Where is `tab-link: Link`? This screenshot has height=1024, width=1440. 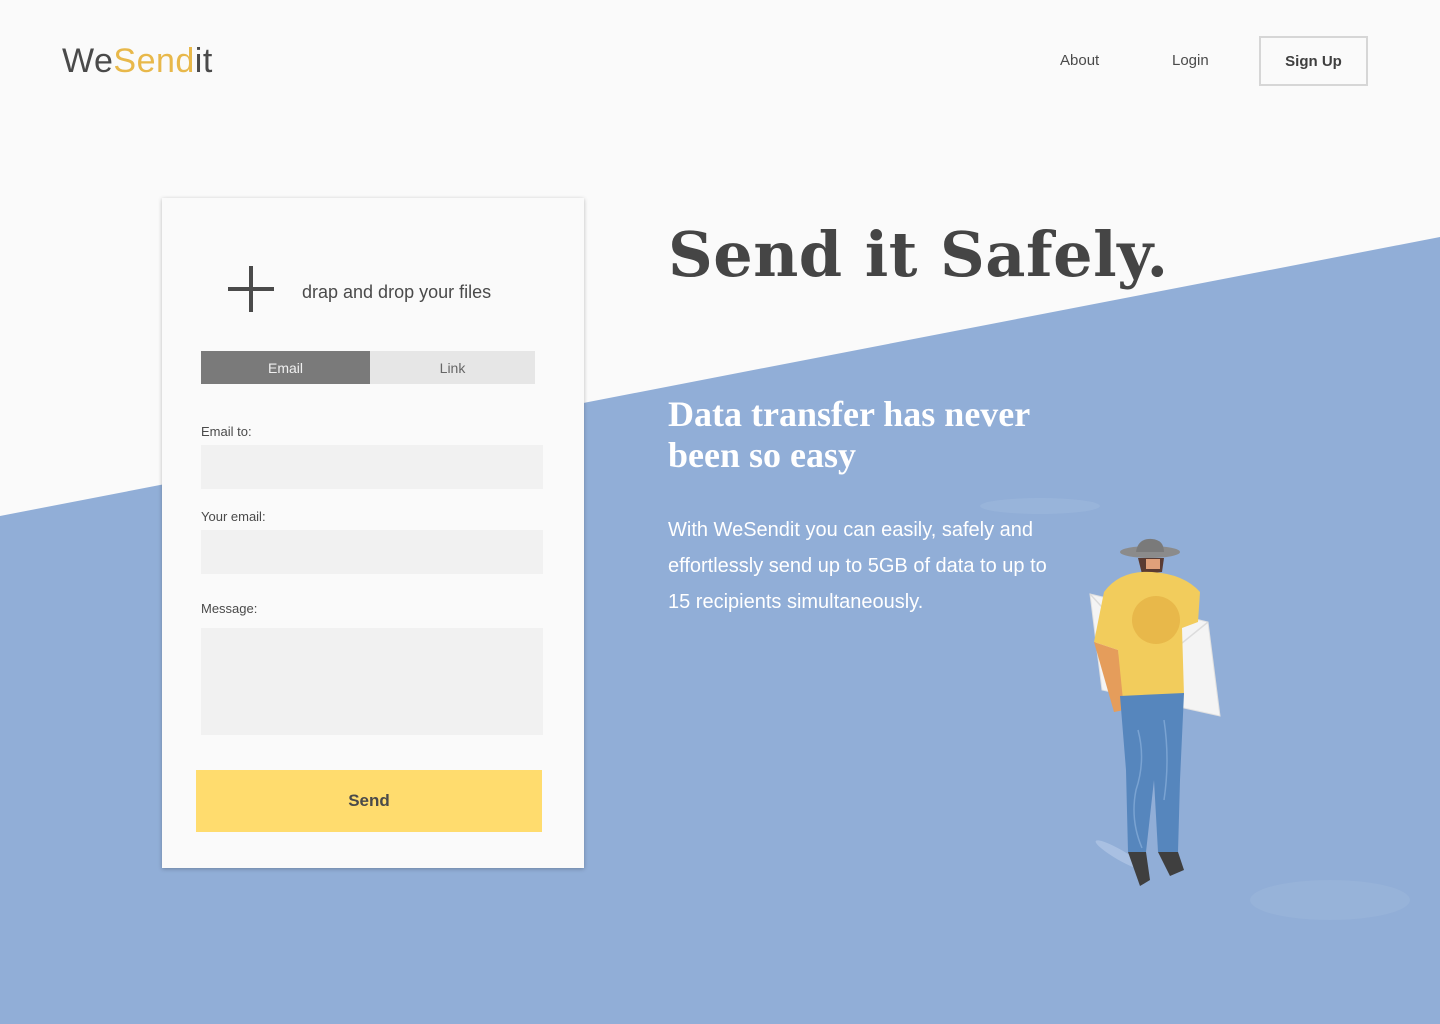 tab-link: Link is located at coordinates (452, 367).